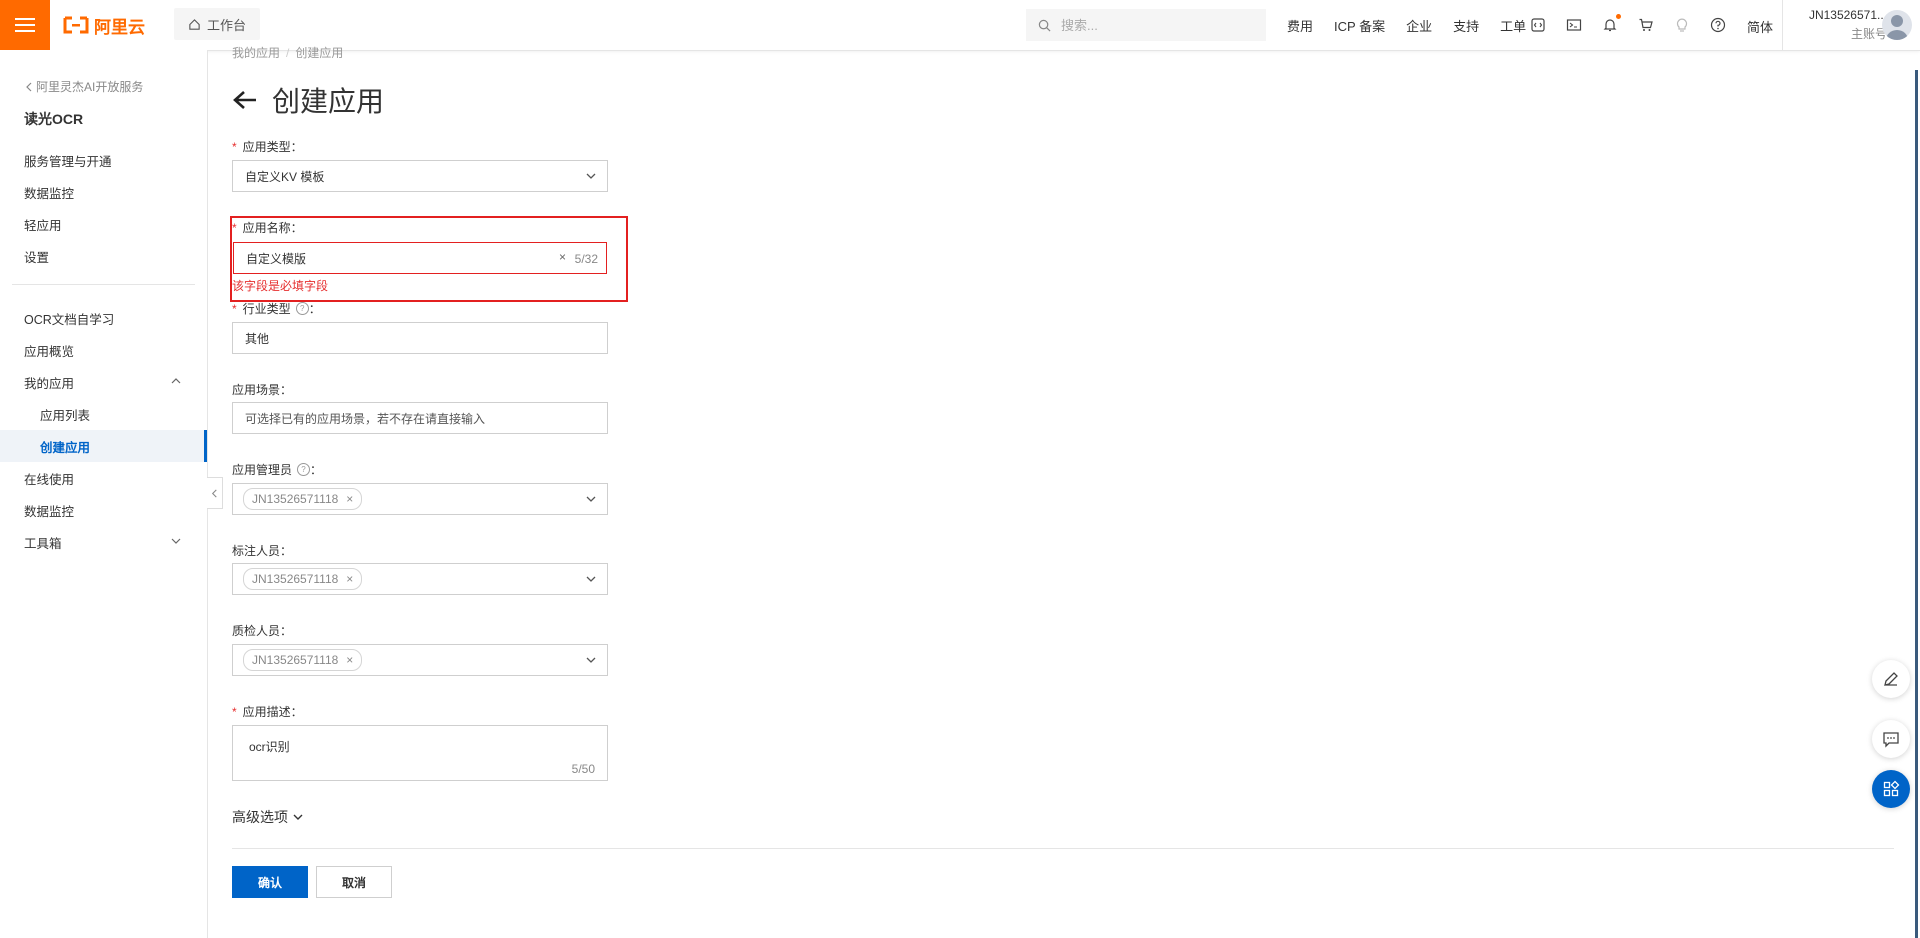  Describe the element at coordinates (562, 257) in the screenshot. I see `clear-icon: ×` at that location.